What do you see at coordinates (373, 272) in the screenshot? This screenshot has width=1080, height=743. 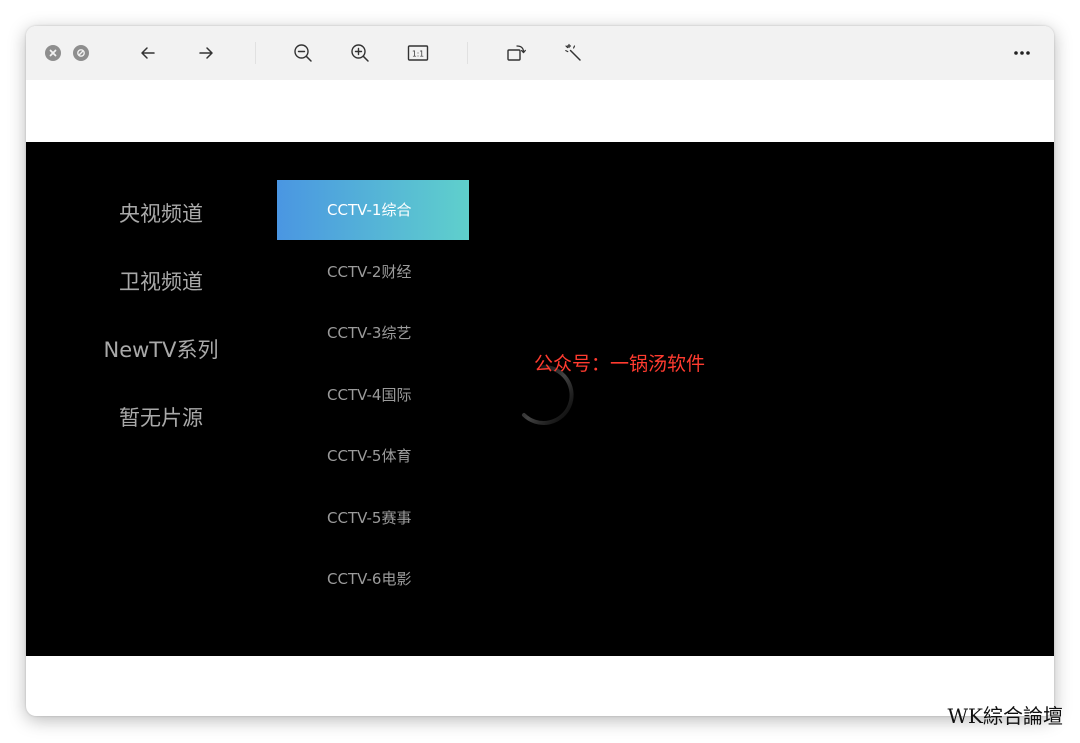 I see `channel-item: CCTV-2财经` at bounding box center [373, 272].